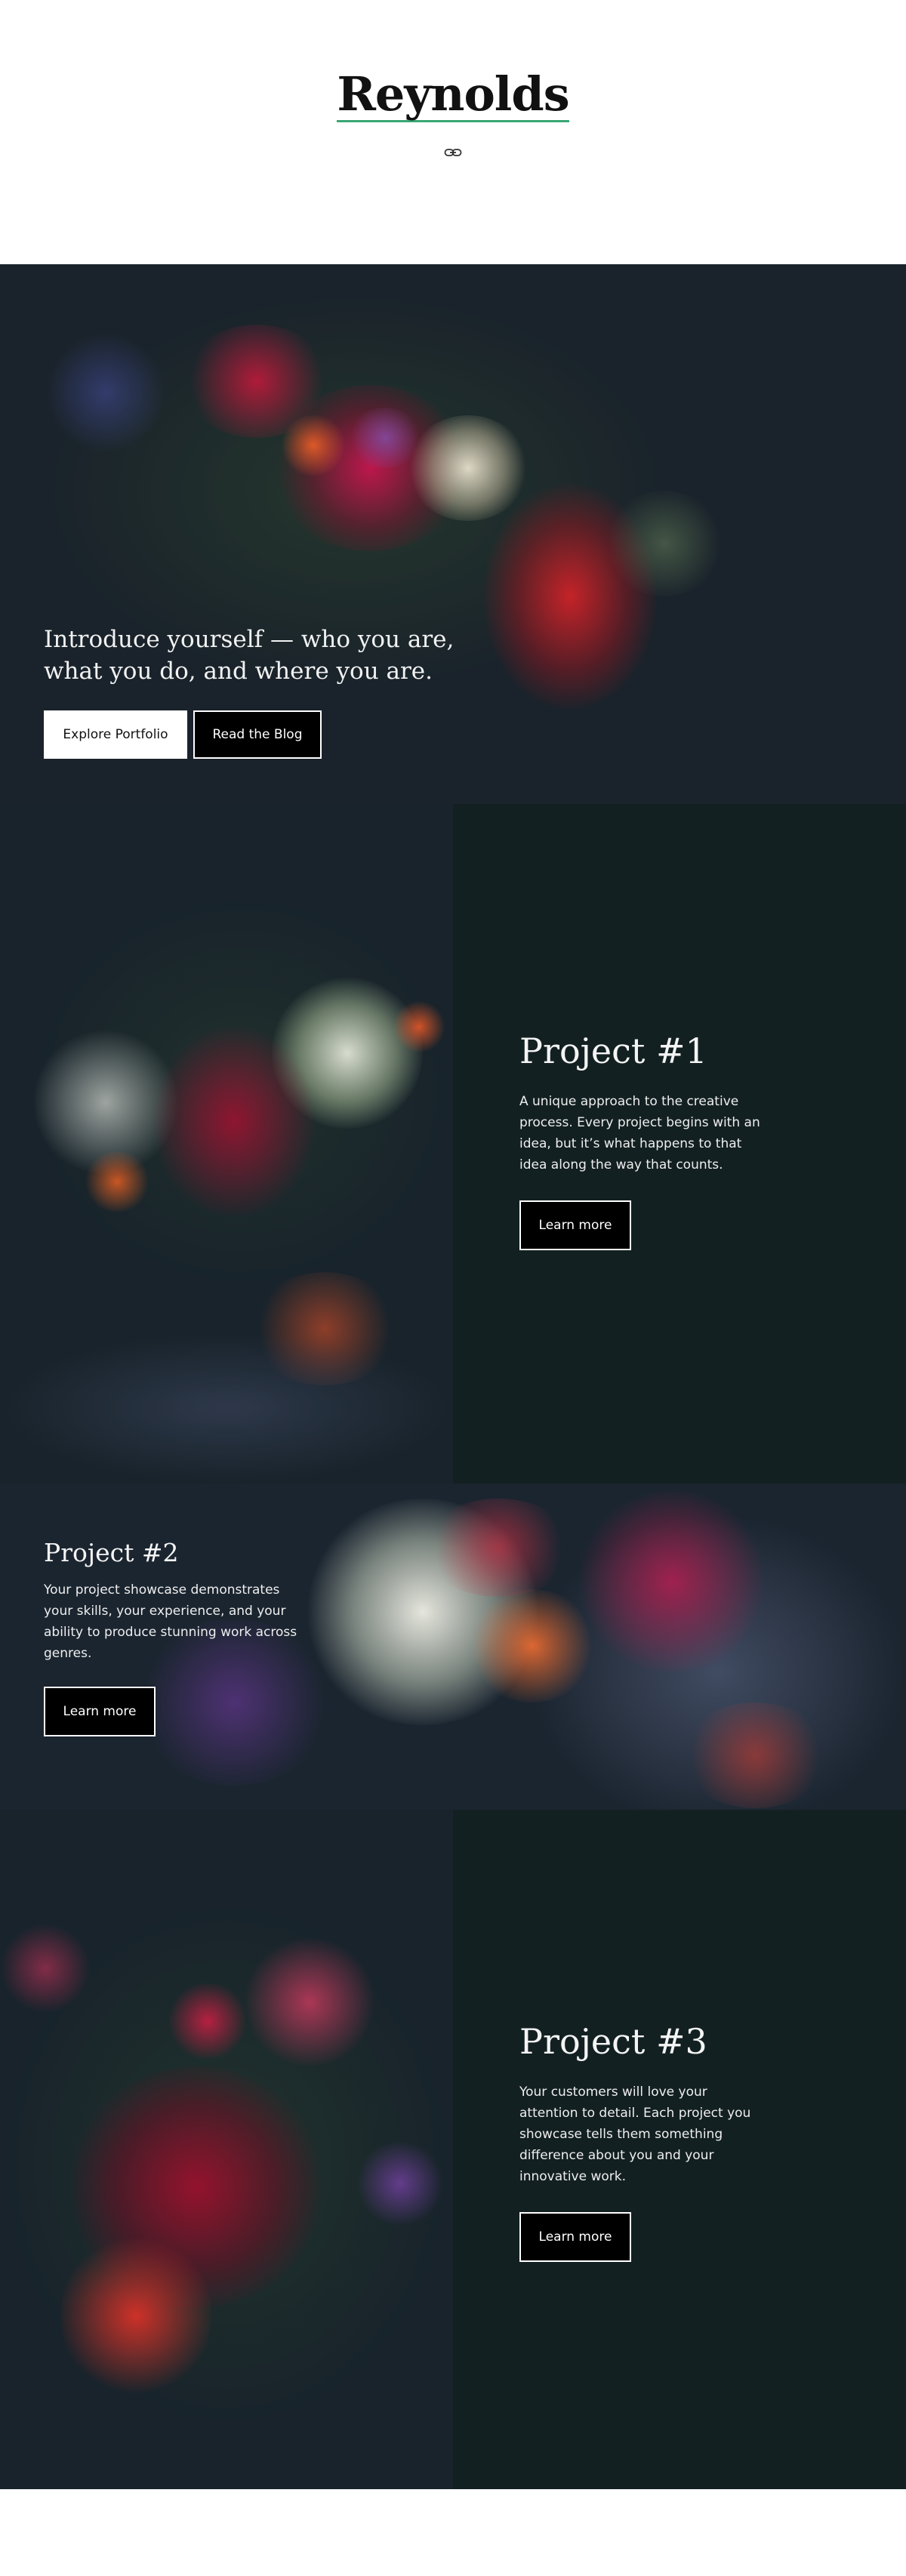 The image size is (906, 2576). What do you see at coordinates (613, 1051) in the screenshot?
I see `project-1-title: Project #1` at bounding box center [613, 1051].